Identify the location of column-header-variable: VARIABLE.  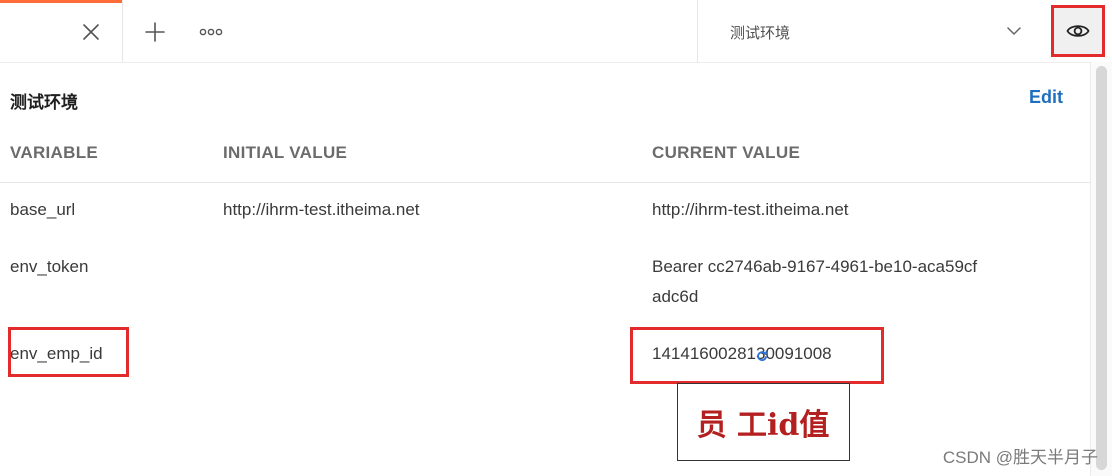
(54, 152).